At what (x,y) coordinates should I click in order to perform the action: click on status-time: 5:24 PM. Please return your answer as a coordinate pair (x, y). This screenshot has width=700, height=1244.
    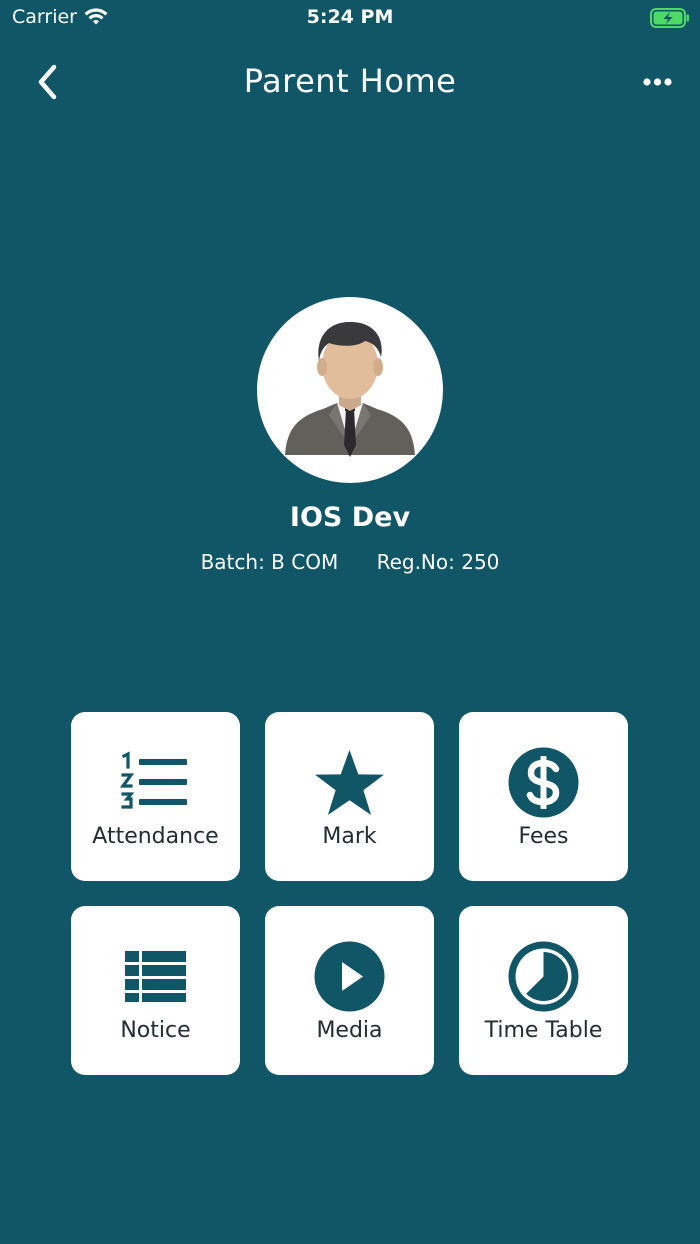
    Looking at the image, I should click on (350, 17).